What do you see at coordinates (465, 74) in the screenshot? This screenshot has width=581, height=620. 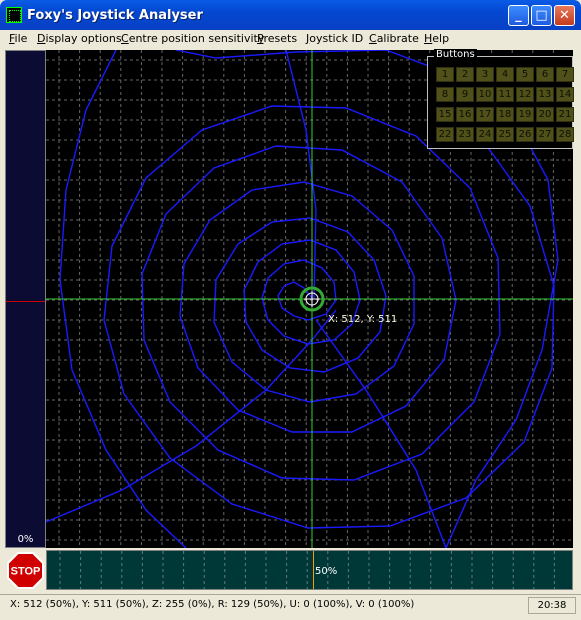 I see `joystick-button: 2` at bounding box center [465, 74].